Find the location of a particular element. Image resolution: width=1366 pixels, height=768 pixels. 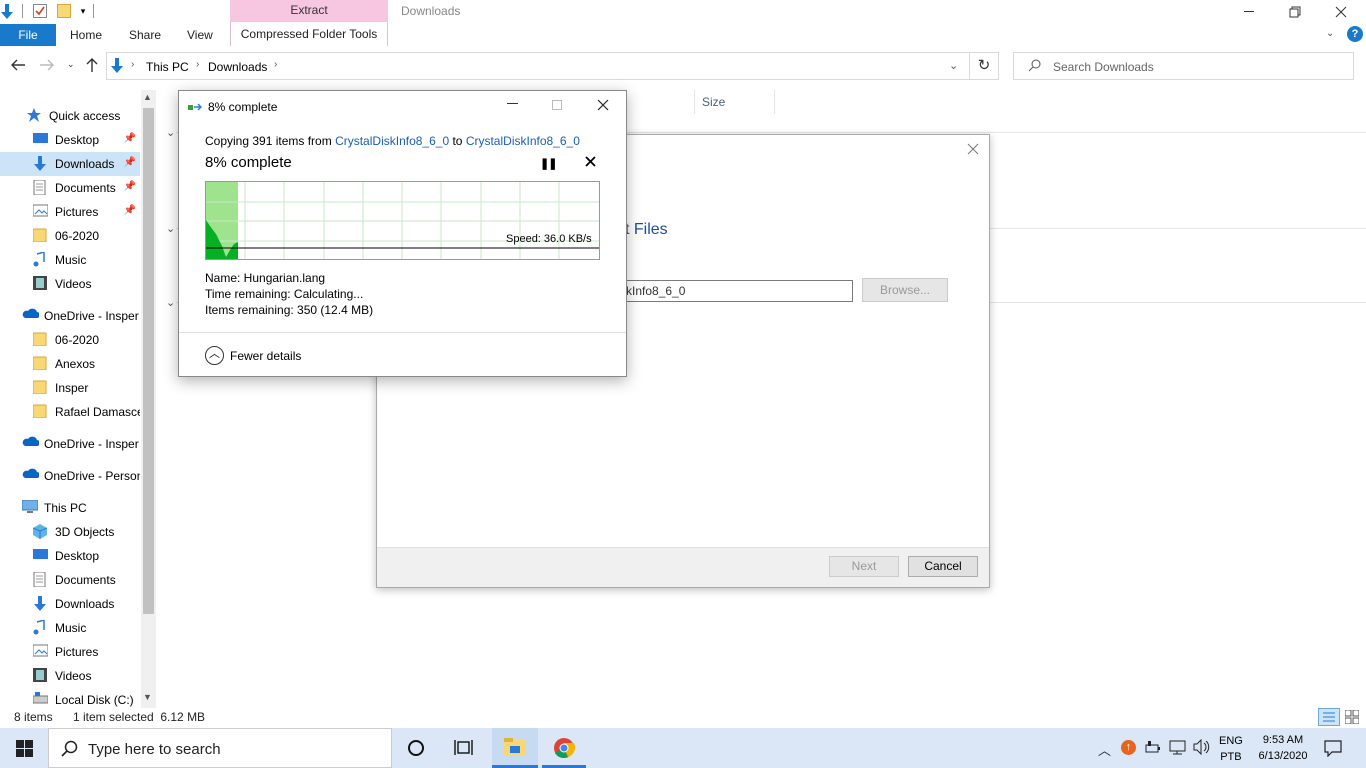

star-icon is located at coordinates (35, 116).